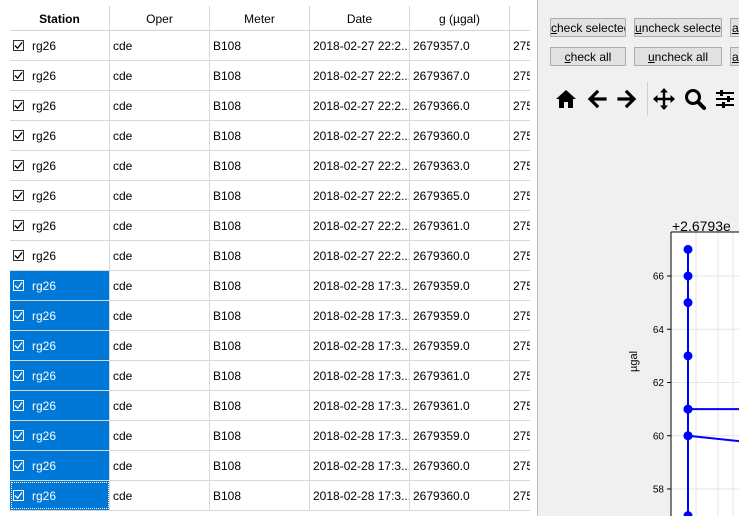 This screenshot has height=516, width=739. Describe the element at coordinates (60, 18) in the screenshot. I see `column-header-station: Station` at that location.